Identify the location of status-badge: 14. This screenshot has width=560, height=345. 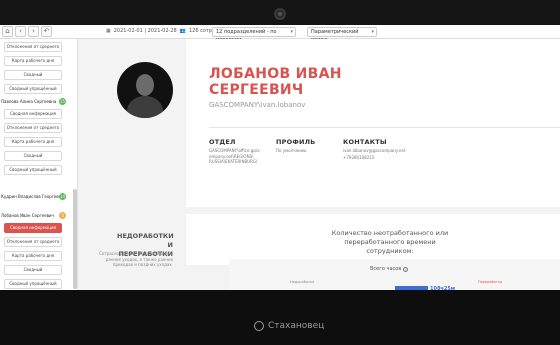
(62, 196).